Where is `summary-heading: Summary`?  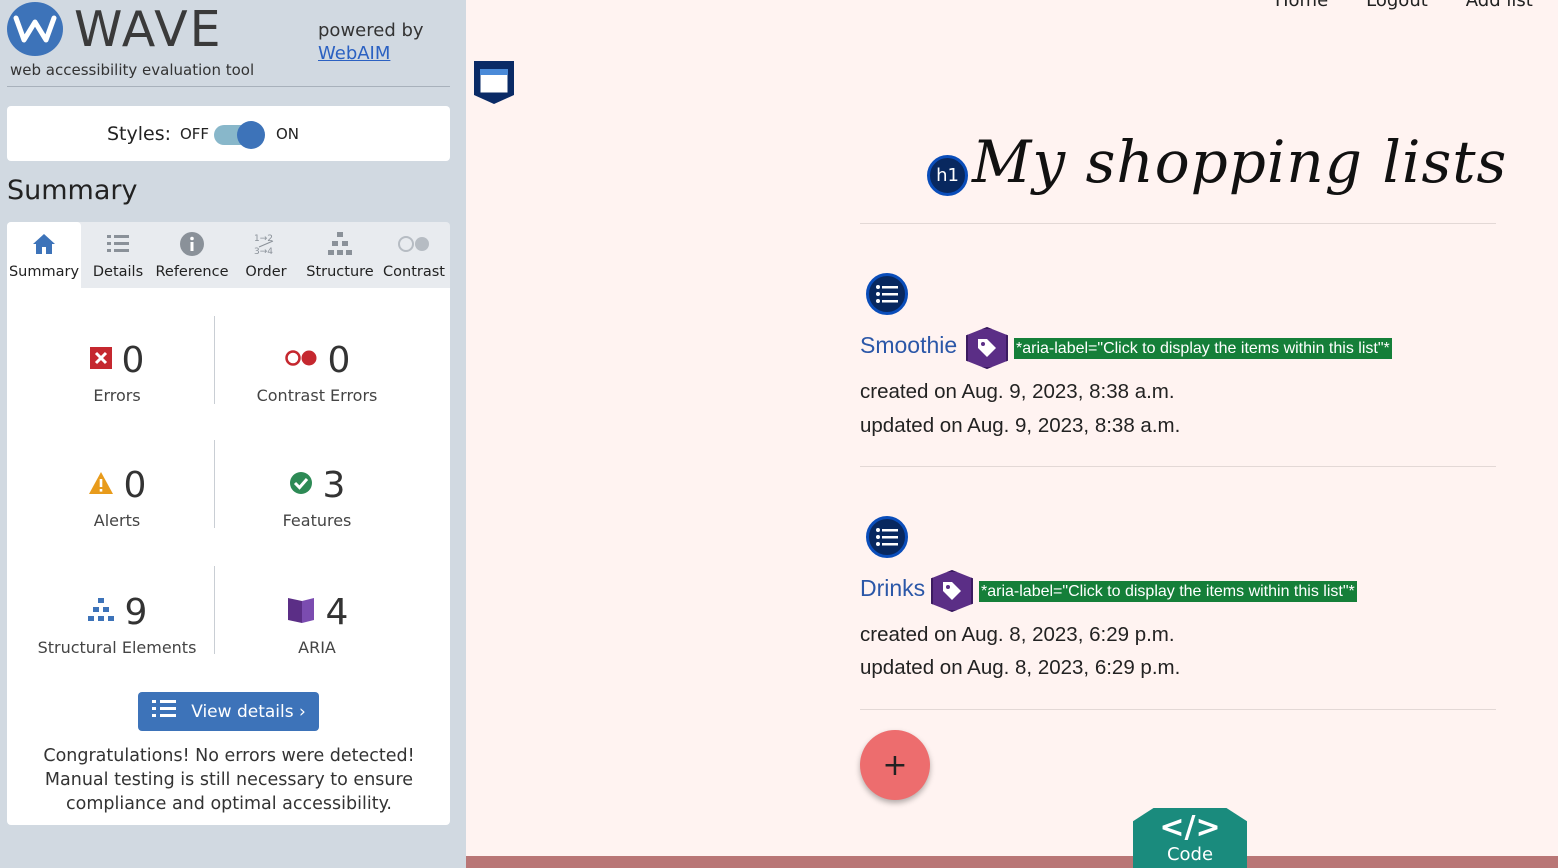
summary-heading: Summary is located at coordinates (72, 190).